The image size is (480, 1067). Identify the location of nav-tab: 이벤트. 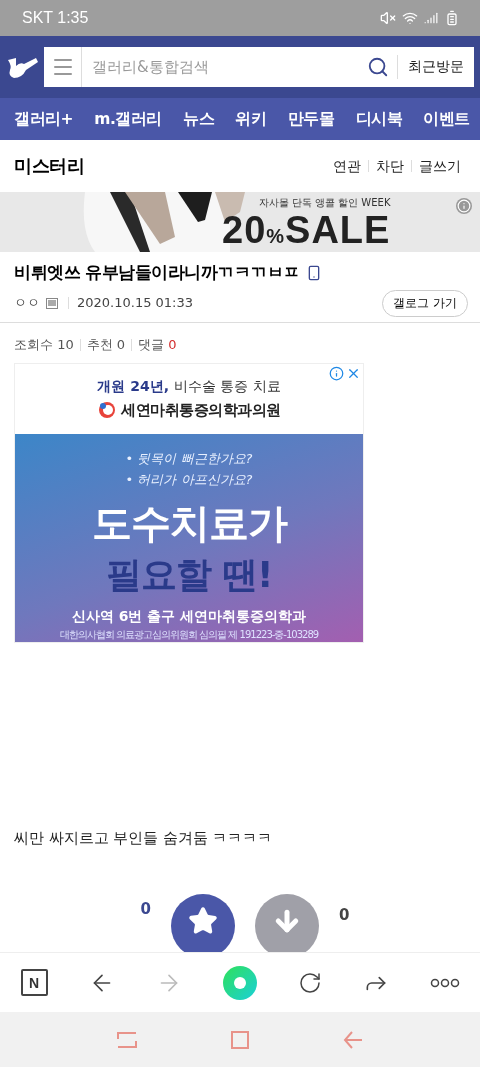
(446, 119).